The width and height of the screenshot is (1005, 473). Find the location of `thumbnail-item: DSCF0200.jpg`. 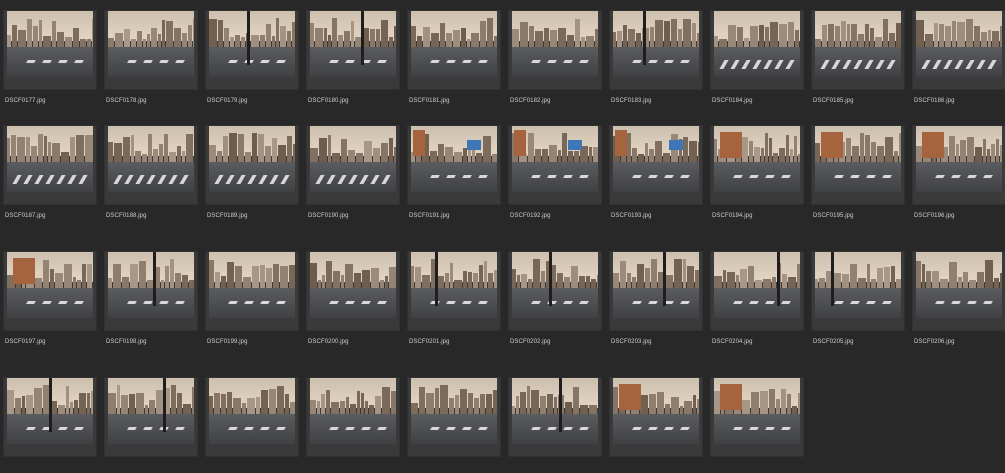

thumbnail-item: DSCF0200.jpg is located at coordinates (353, 307).